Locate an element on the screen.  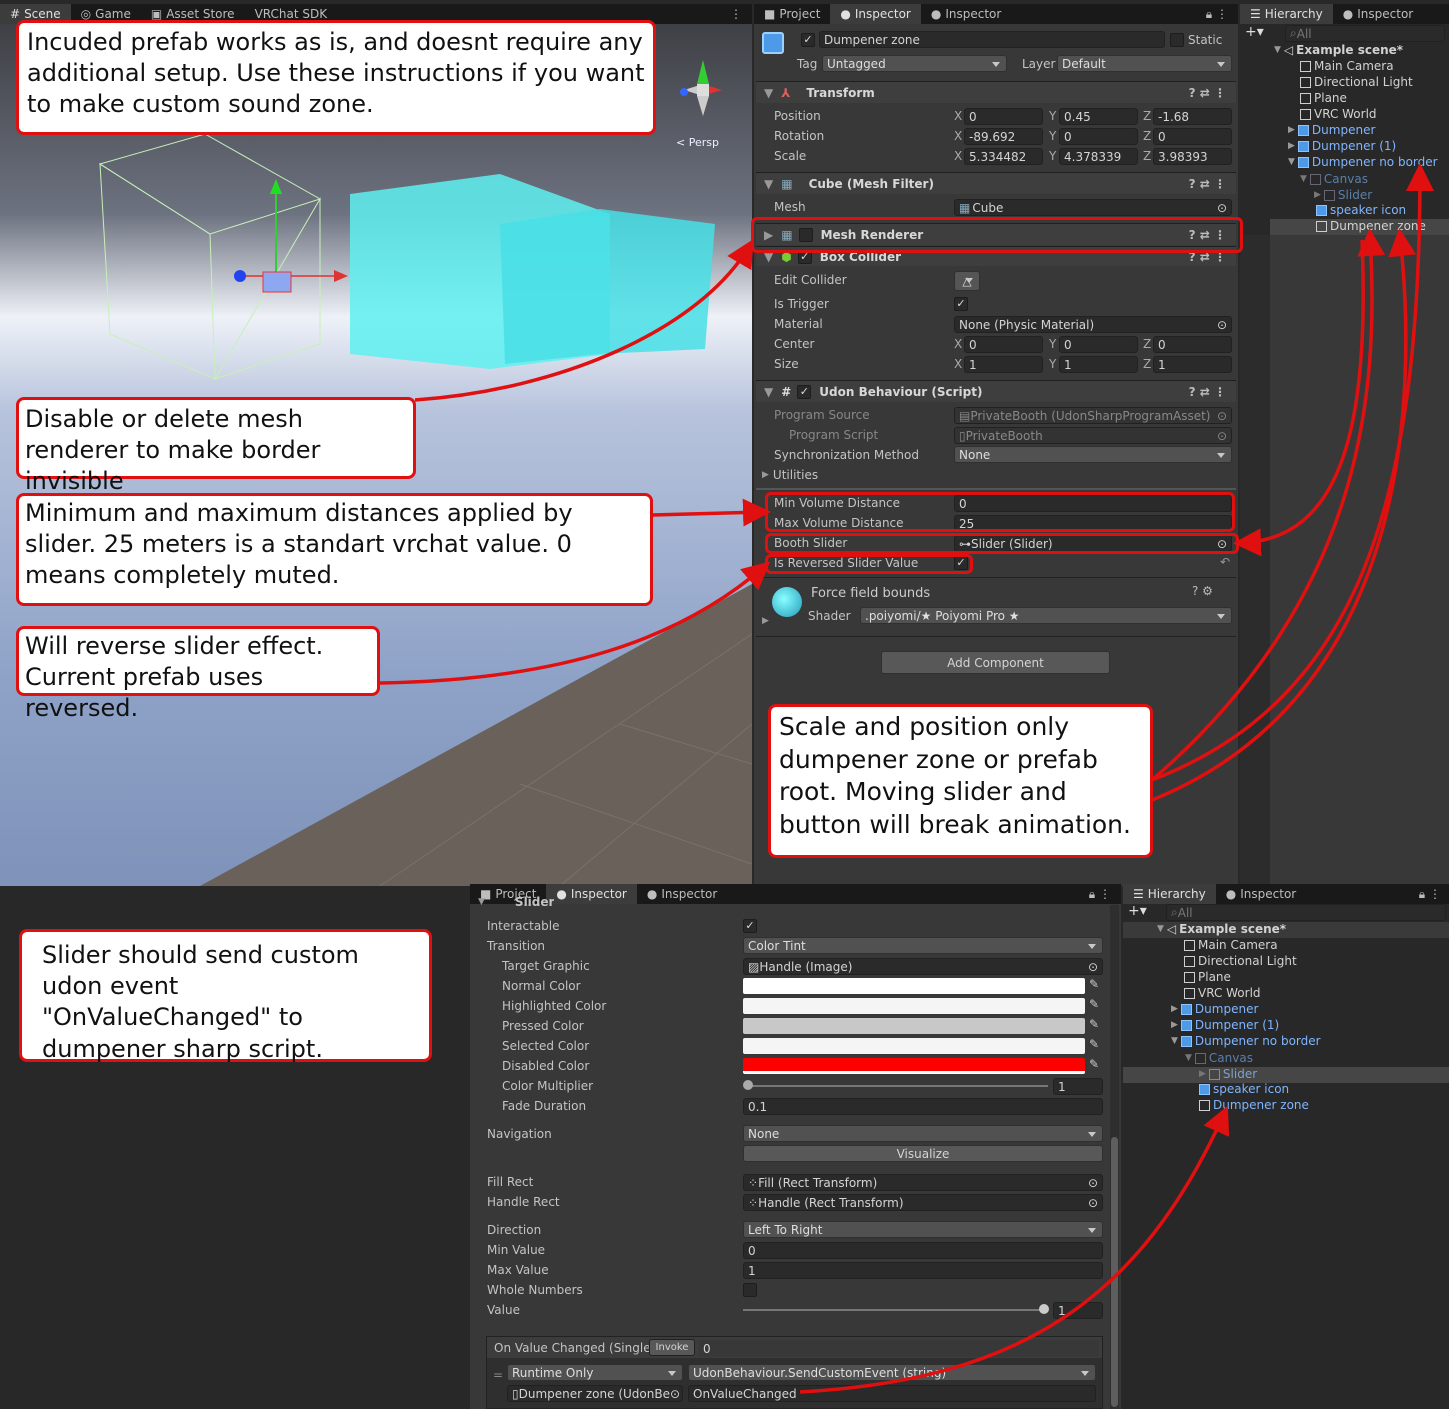
color-multiplier-field: 1 is located at coordinates (1078, 1086).